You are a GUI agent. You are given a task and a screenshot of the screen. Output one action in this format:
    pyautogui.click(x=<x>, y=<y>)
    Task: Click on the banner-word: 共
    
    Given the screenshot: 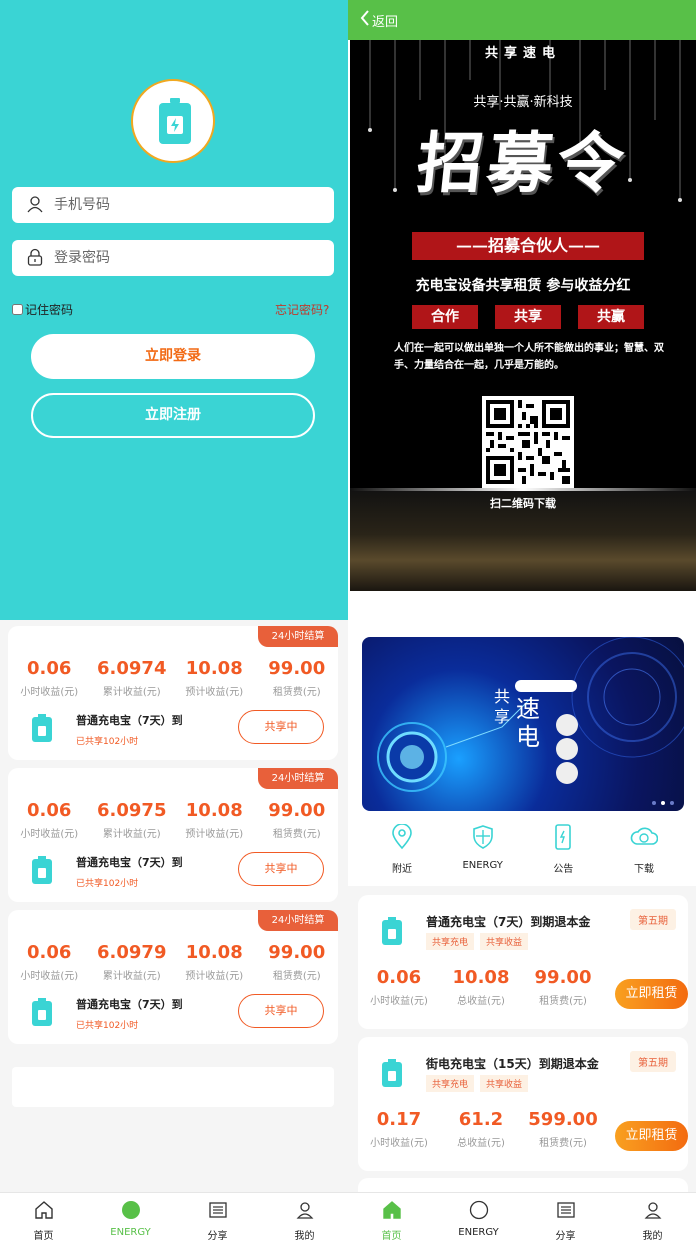 What is the action you would take?
    pyautogui.click(x=502, y=696)
    